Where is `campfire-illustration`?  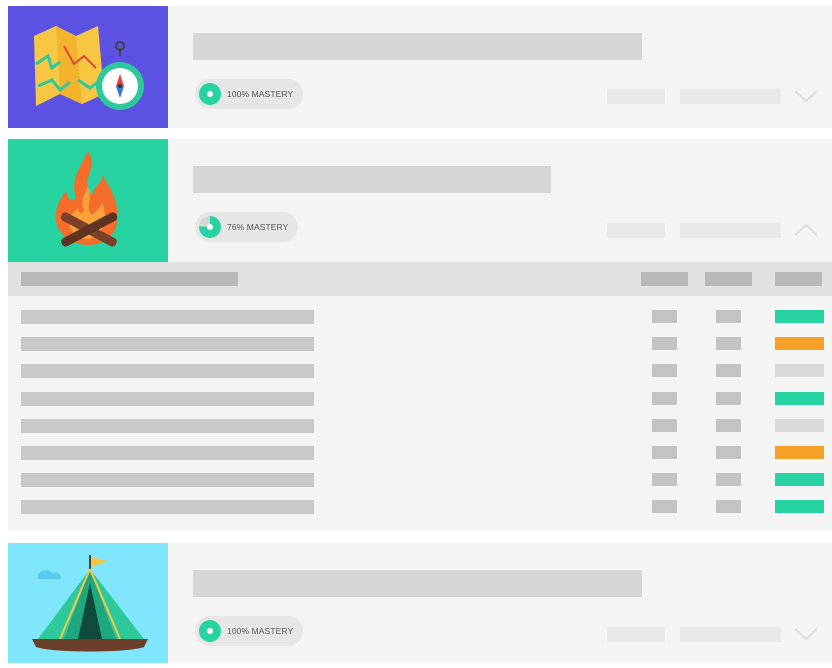
campfire-illustration is located at coordinates (88, 200).